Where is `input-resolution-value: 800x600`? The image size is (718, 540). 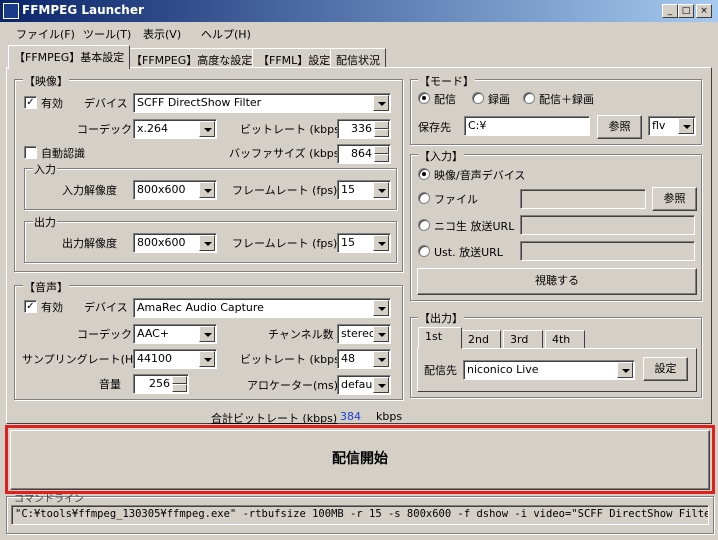 input-resolution-value: 800x600 is located at coordinates (161, 189).